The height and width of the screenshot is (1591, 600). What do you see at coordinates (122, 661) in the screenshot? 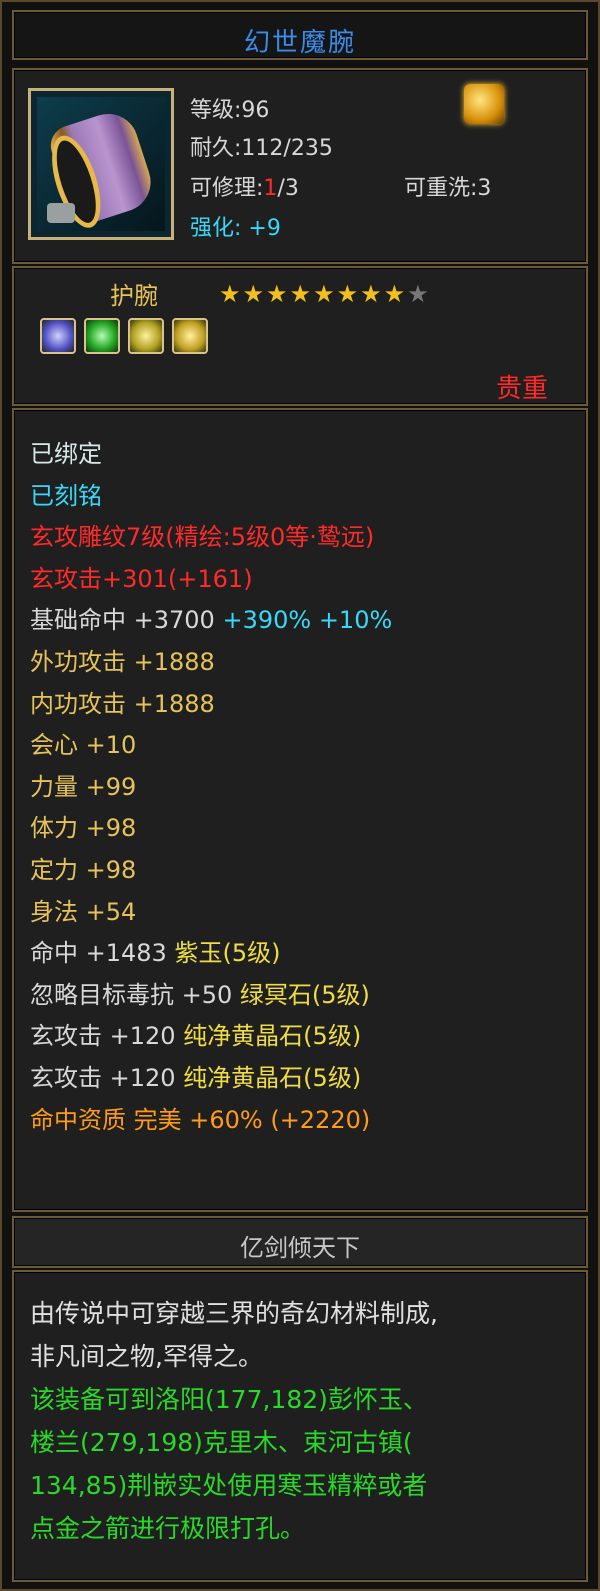
I see `attr-outer-attack: 外功攻击 +1888` at bounding box center [122, 661].